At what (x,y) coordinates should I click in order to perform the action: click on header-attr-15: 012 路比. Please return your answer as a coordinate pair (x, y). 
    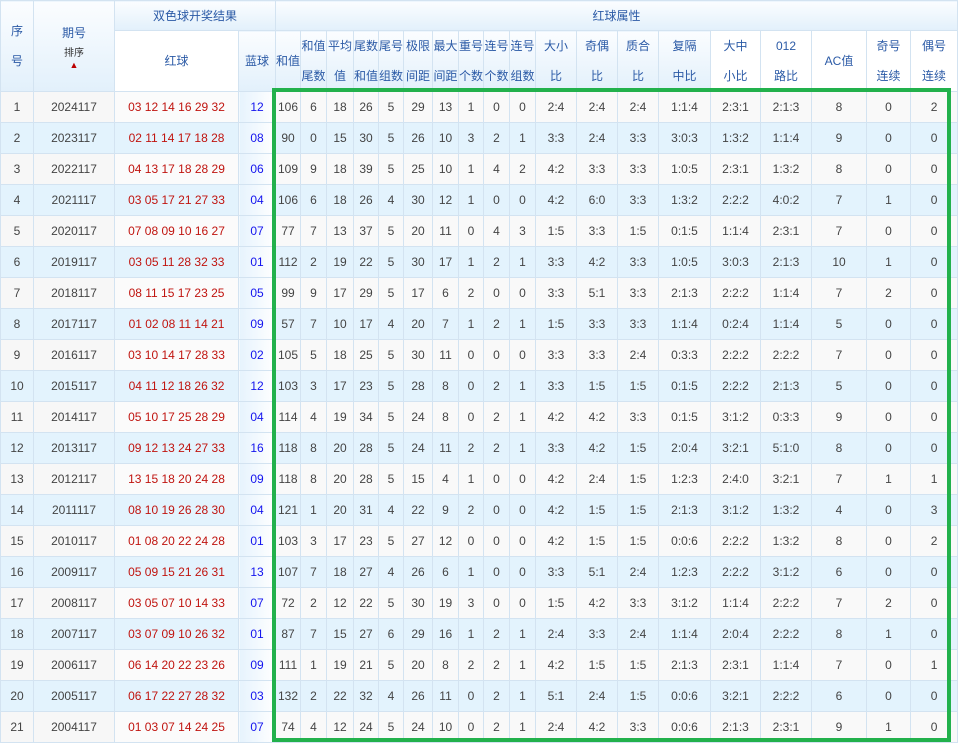
    Looking at the image, I should click on (786, 61).